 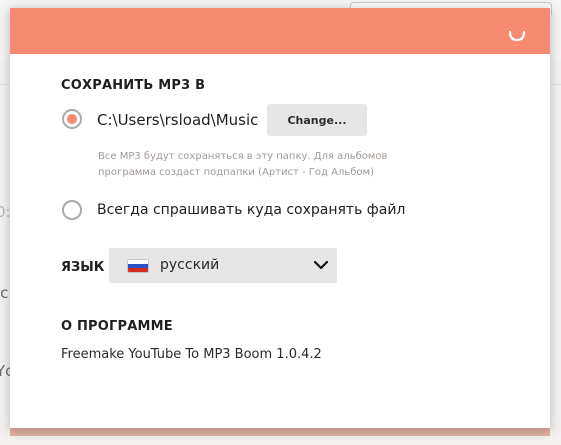 What do you see at coordinates (280, 432) in the screenshot?
I see `background-accent-strip` at bounding box center [280, 432].